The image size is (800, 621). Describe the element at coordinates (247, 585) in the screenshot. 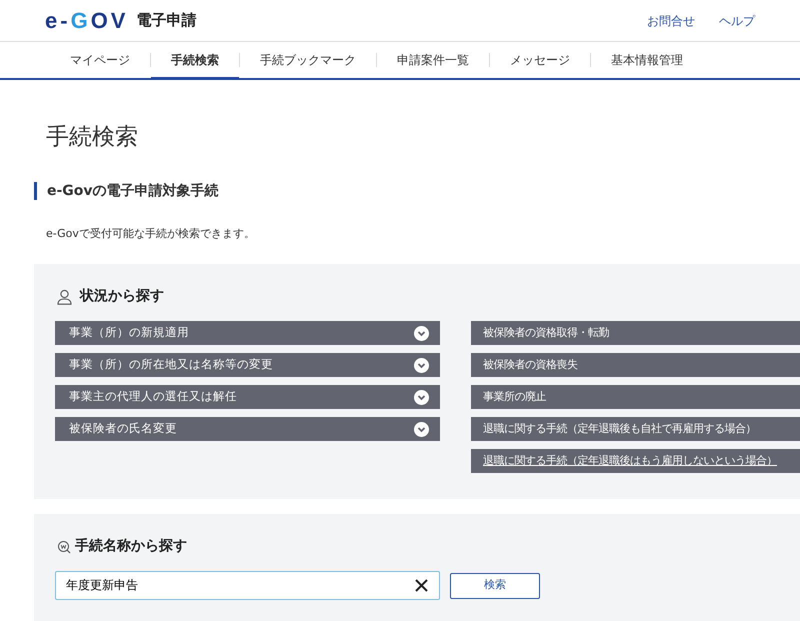

I see `search-field: 年度更新申告` at that location.